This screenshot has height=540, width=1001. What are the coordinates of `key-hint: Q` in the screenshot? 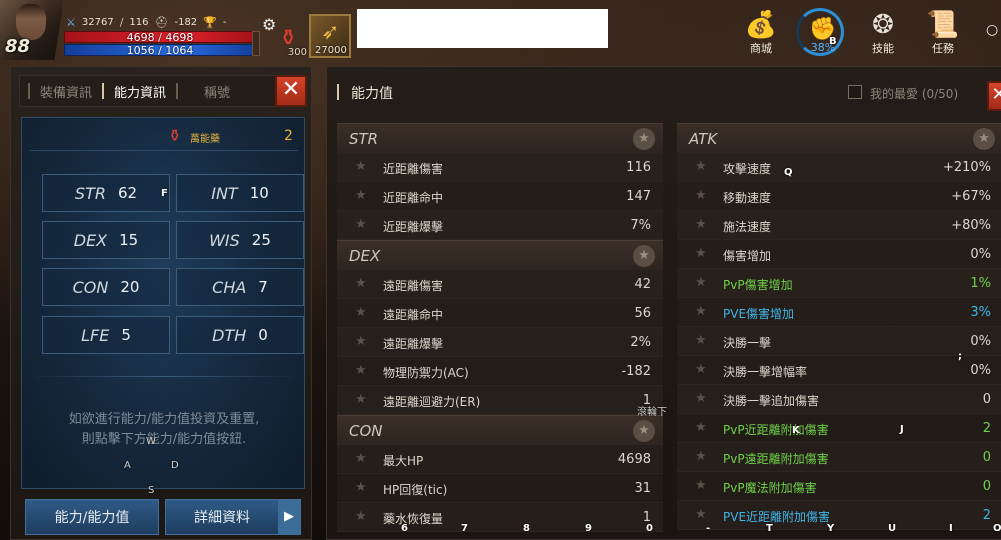 It's located at (788, 172).